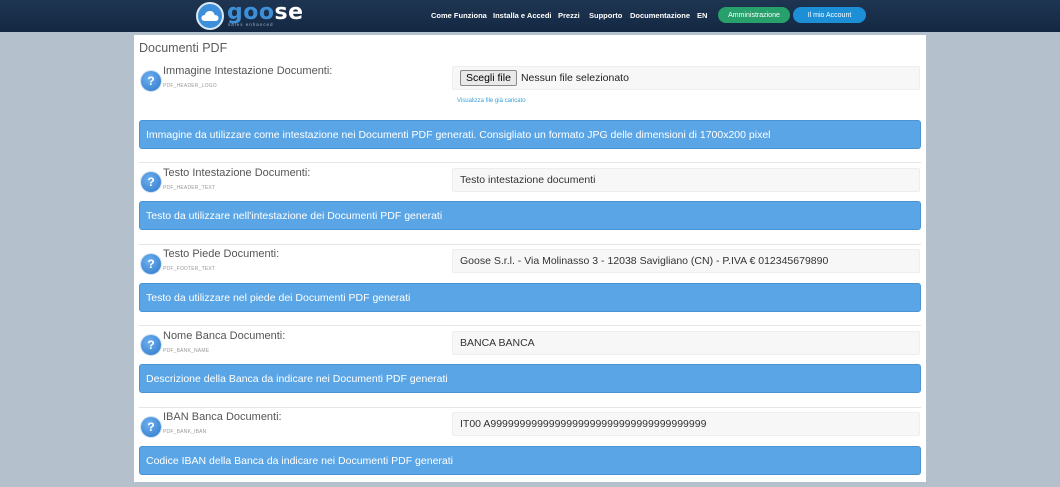 This screenshot has width=1060, height=487. I want to click on field-label: Testo Intestazione Documenti:, so click(237, 173).